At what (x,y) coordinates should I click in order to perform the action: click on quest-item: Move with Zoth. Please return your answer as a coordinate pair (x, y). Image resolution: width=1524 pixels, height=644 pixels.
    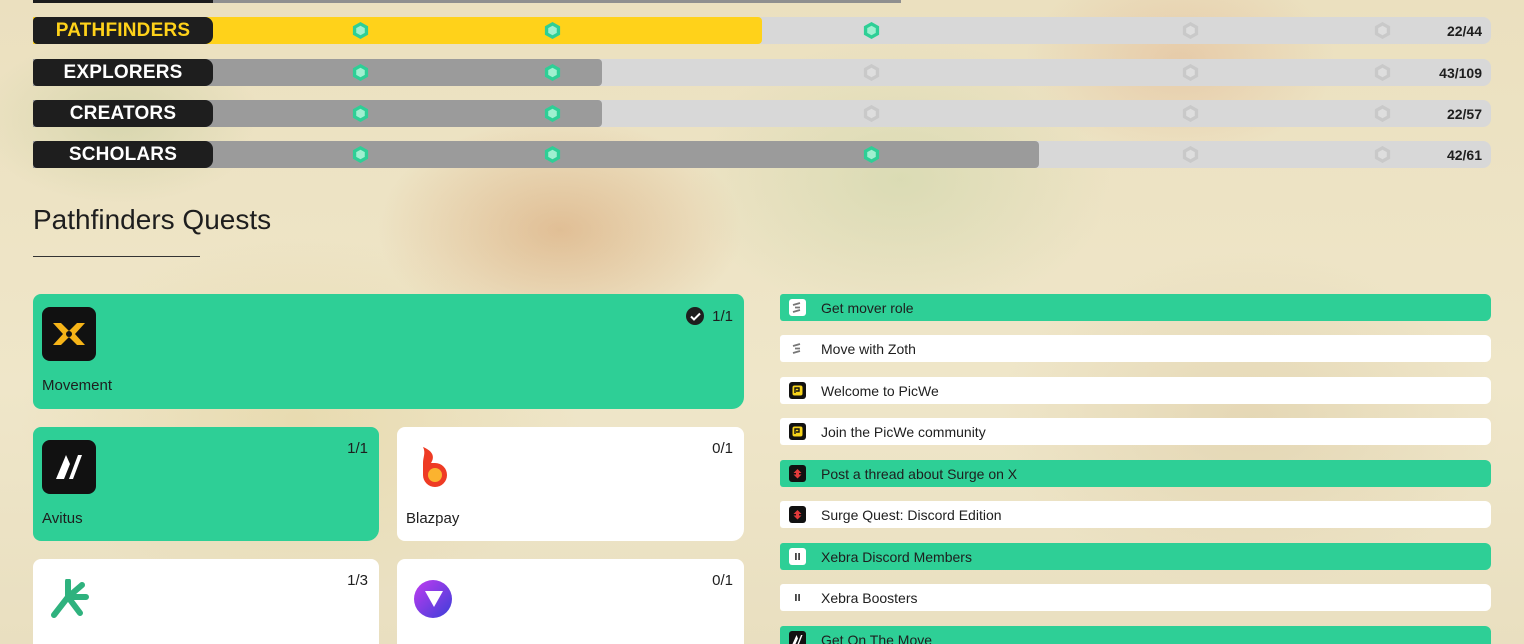
    Looking at the image, I should click on (1135, 348).